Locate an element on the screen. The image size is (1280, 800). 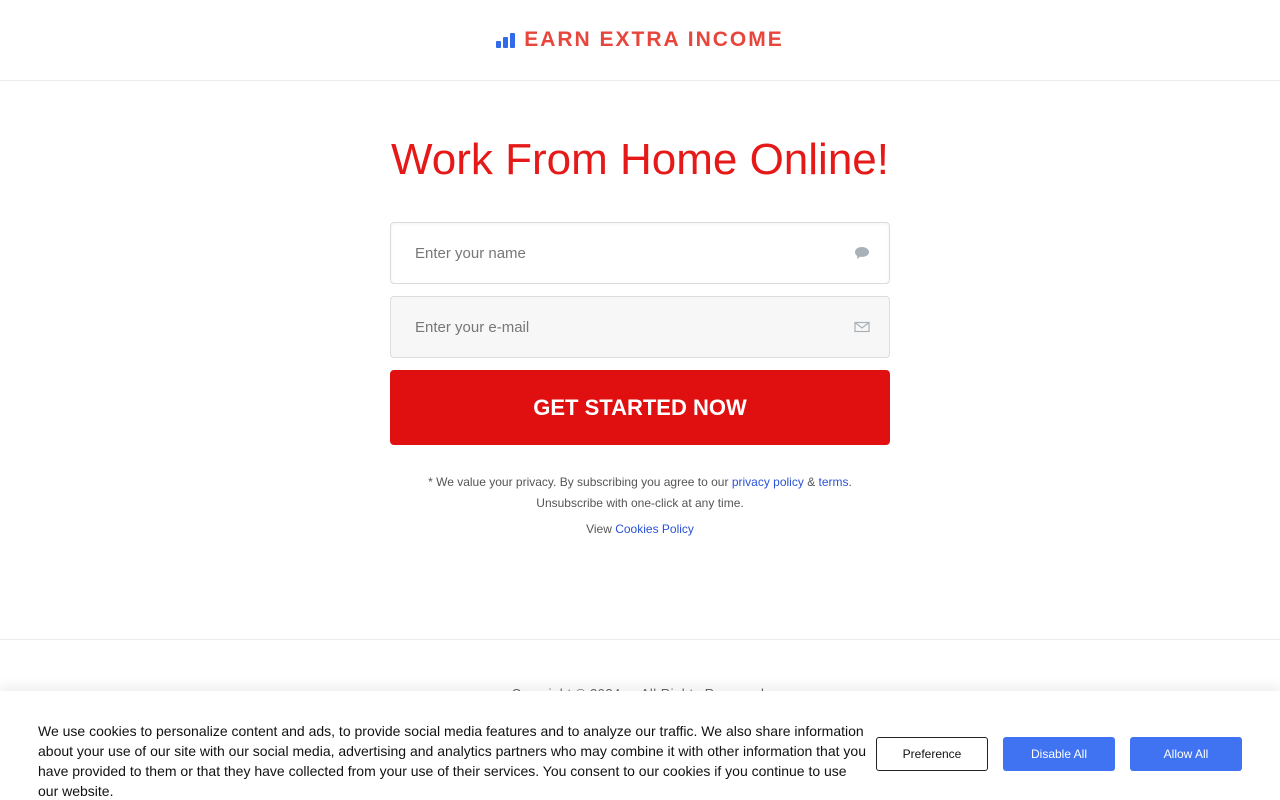
footer-divider is located at coordinates (640, 639).